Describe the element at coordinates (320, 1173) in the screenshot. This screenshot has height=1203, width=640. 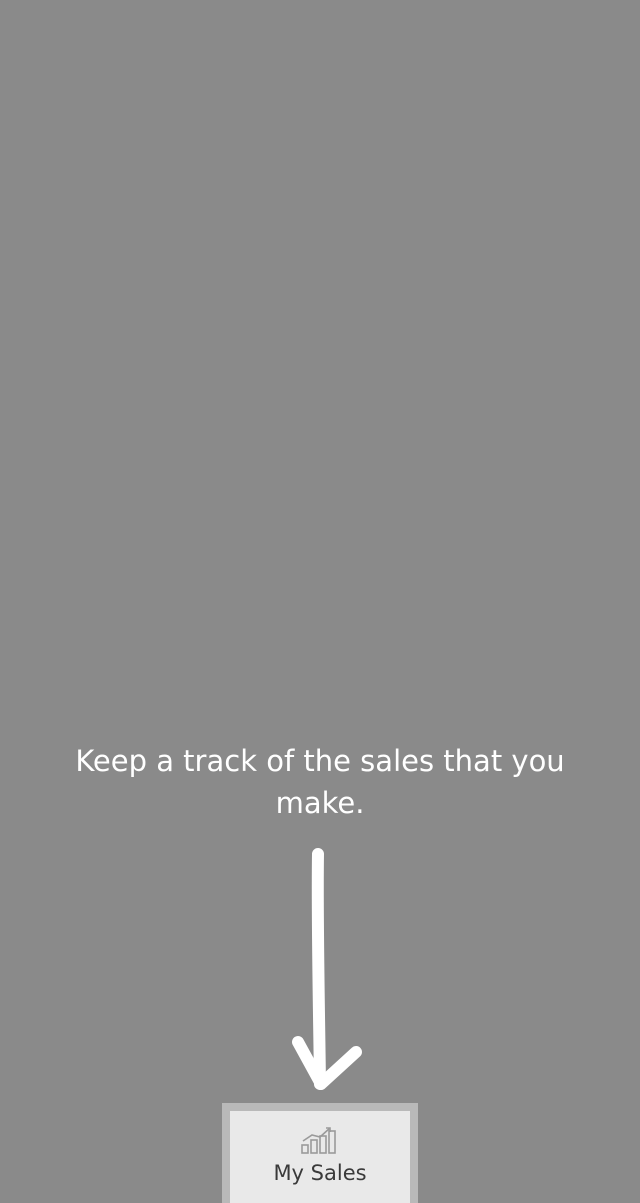
I see `tab-my-sales-label: My Sales` at that location.